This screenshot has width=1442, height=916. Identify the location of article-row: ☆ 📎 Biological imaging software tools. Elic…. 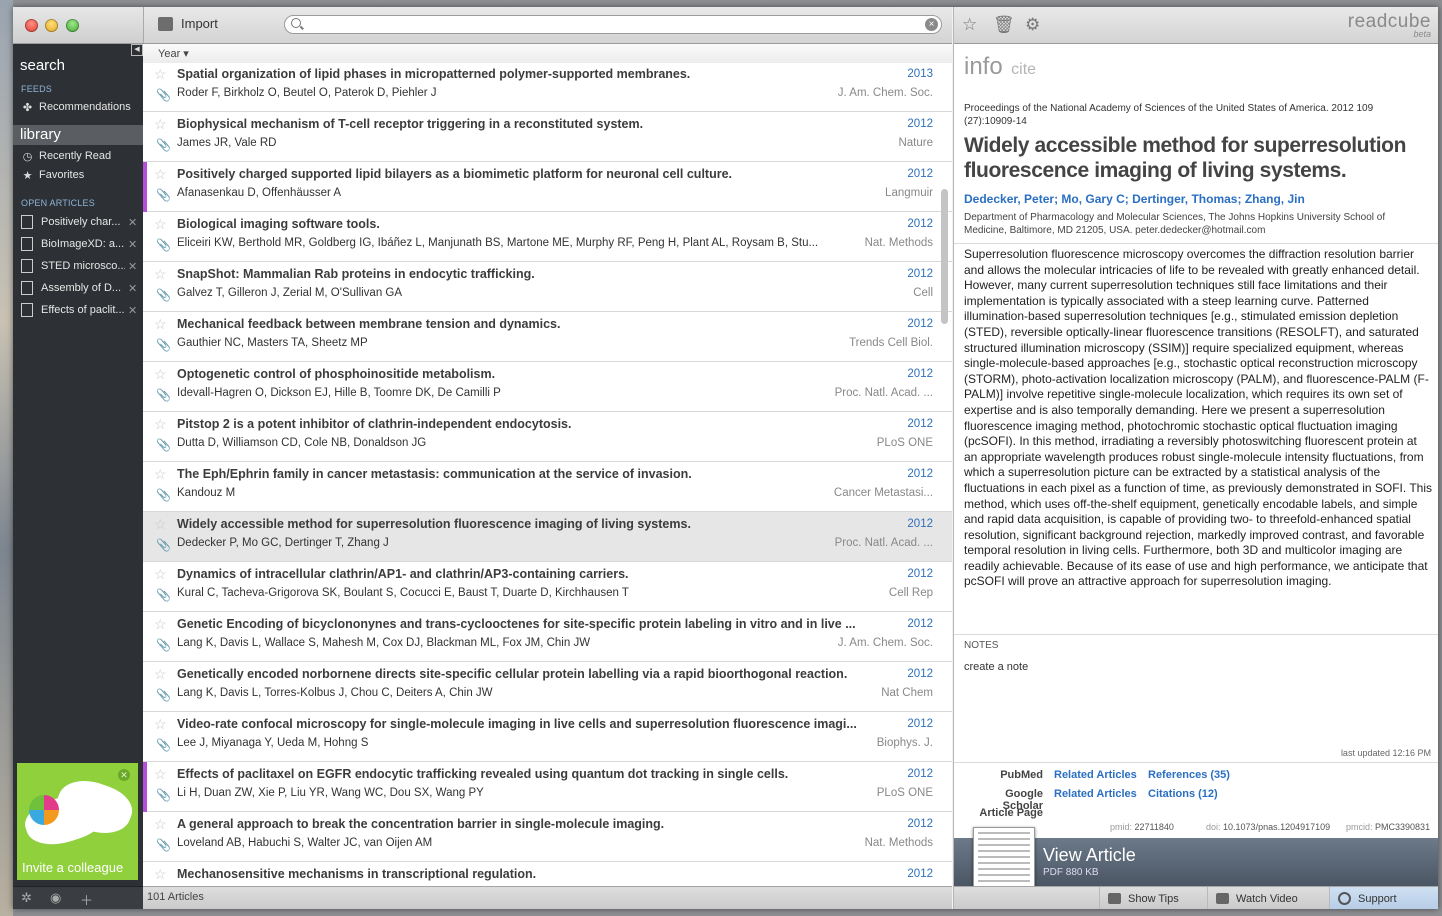
(547, 237).